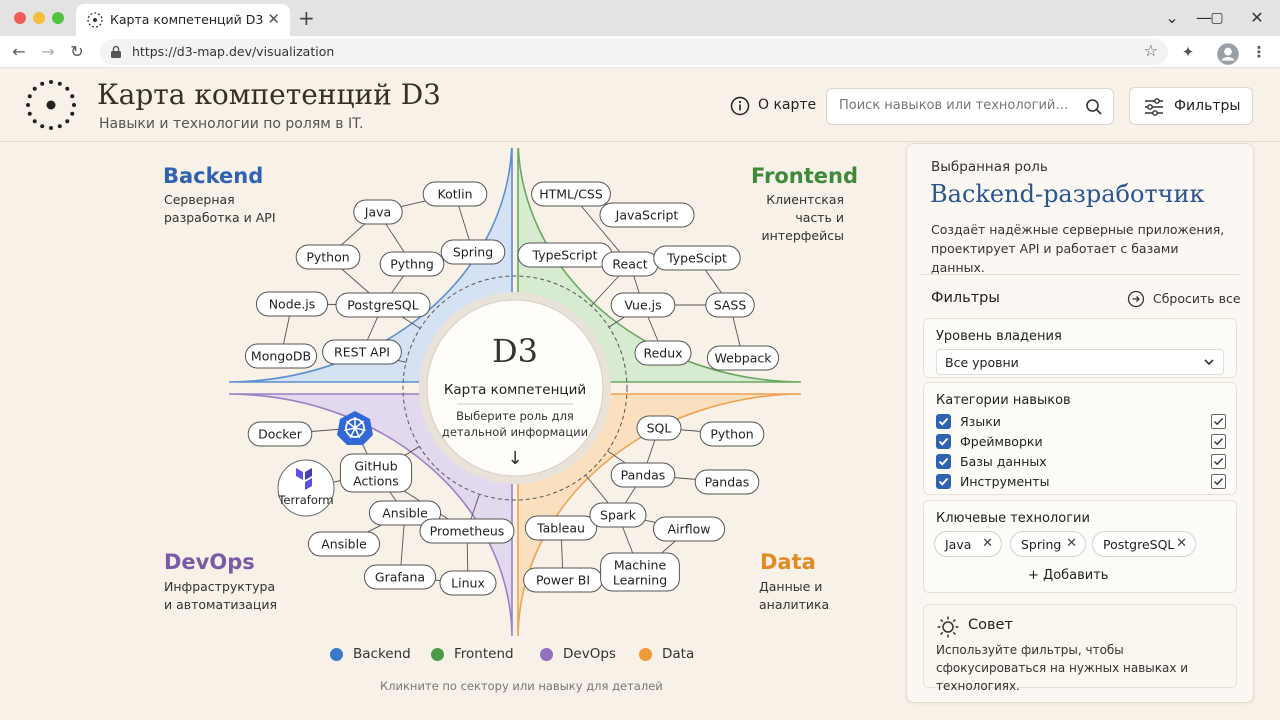  Describe the element at coordinates (1068, 575) in the screenshot. I see `add-tech-button: + Добавить` at that location.